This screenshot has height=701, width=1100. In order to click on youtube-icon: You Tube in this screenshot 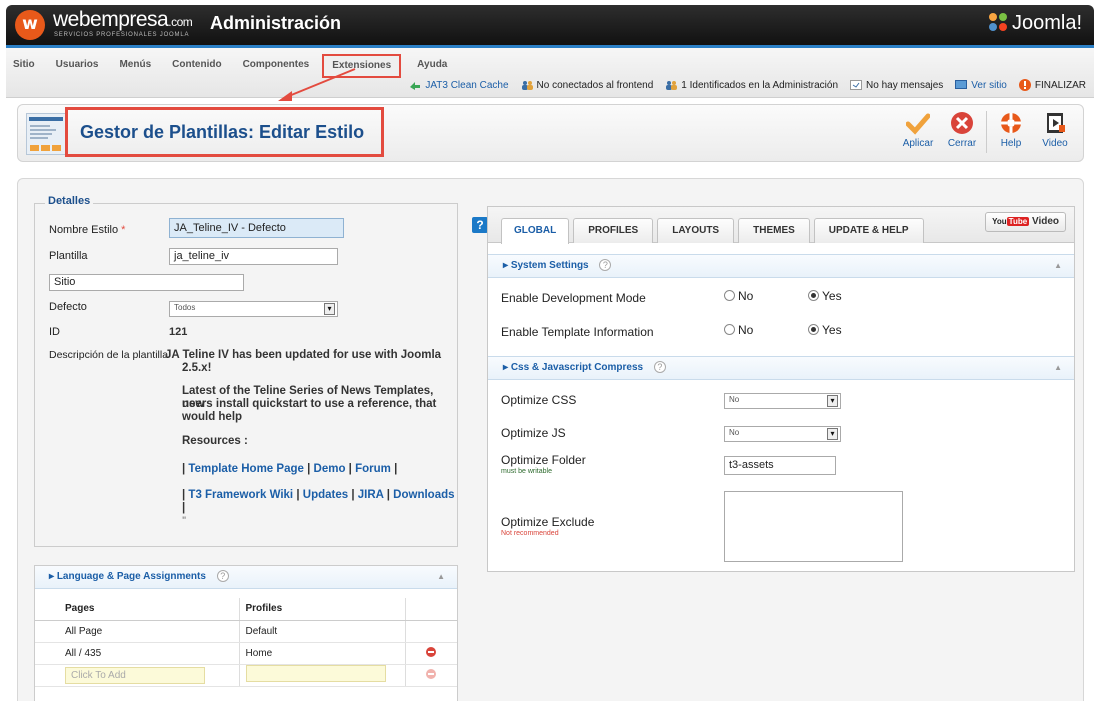, I will do `click(1011, 221)`.